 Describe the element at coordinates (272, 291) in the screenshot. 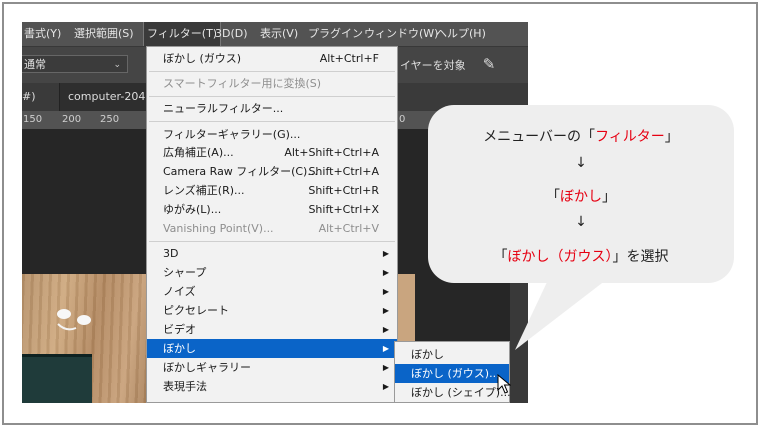

I see `menu-item-noise: ノイズ ▶` at that location.